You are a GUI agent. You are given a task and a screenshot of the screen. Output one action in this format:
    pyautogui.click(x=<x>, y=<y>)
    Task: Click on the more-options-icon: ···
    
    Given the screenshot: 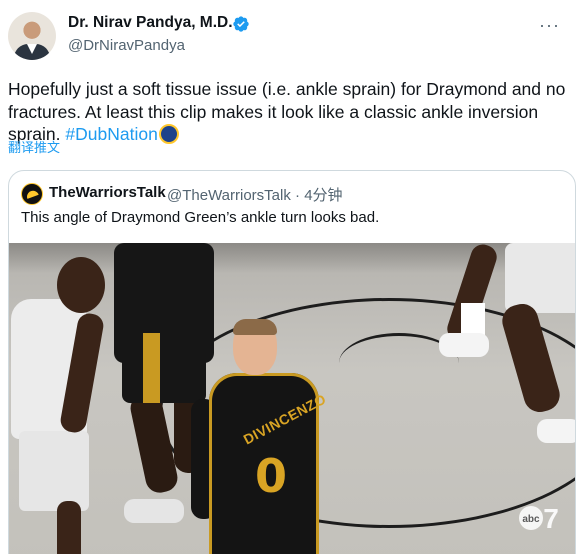 What is the action you would take?
    pyautogui.click(x=549, y=25)
    